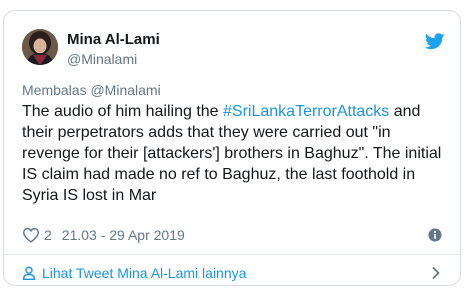  I want to click on divider, so click(232, 254).